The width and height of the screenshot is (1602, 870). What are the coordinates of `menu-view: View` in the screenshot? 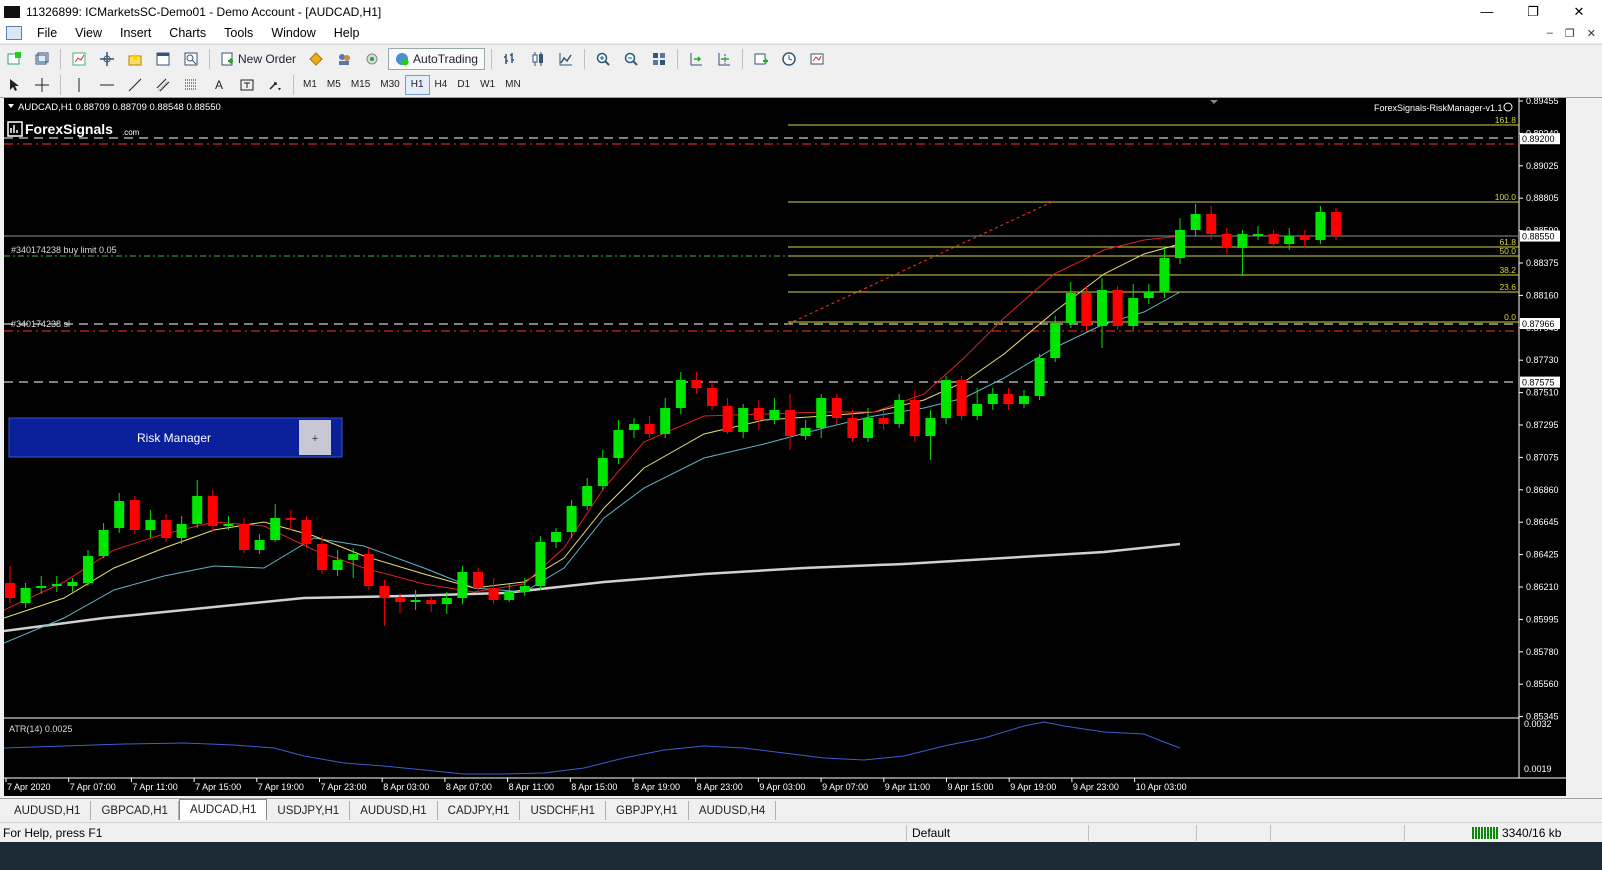 It's located at (88, 33).